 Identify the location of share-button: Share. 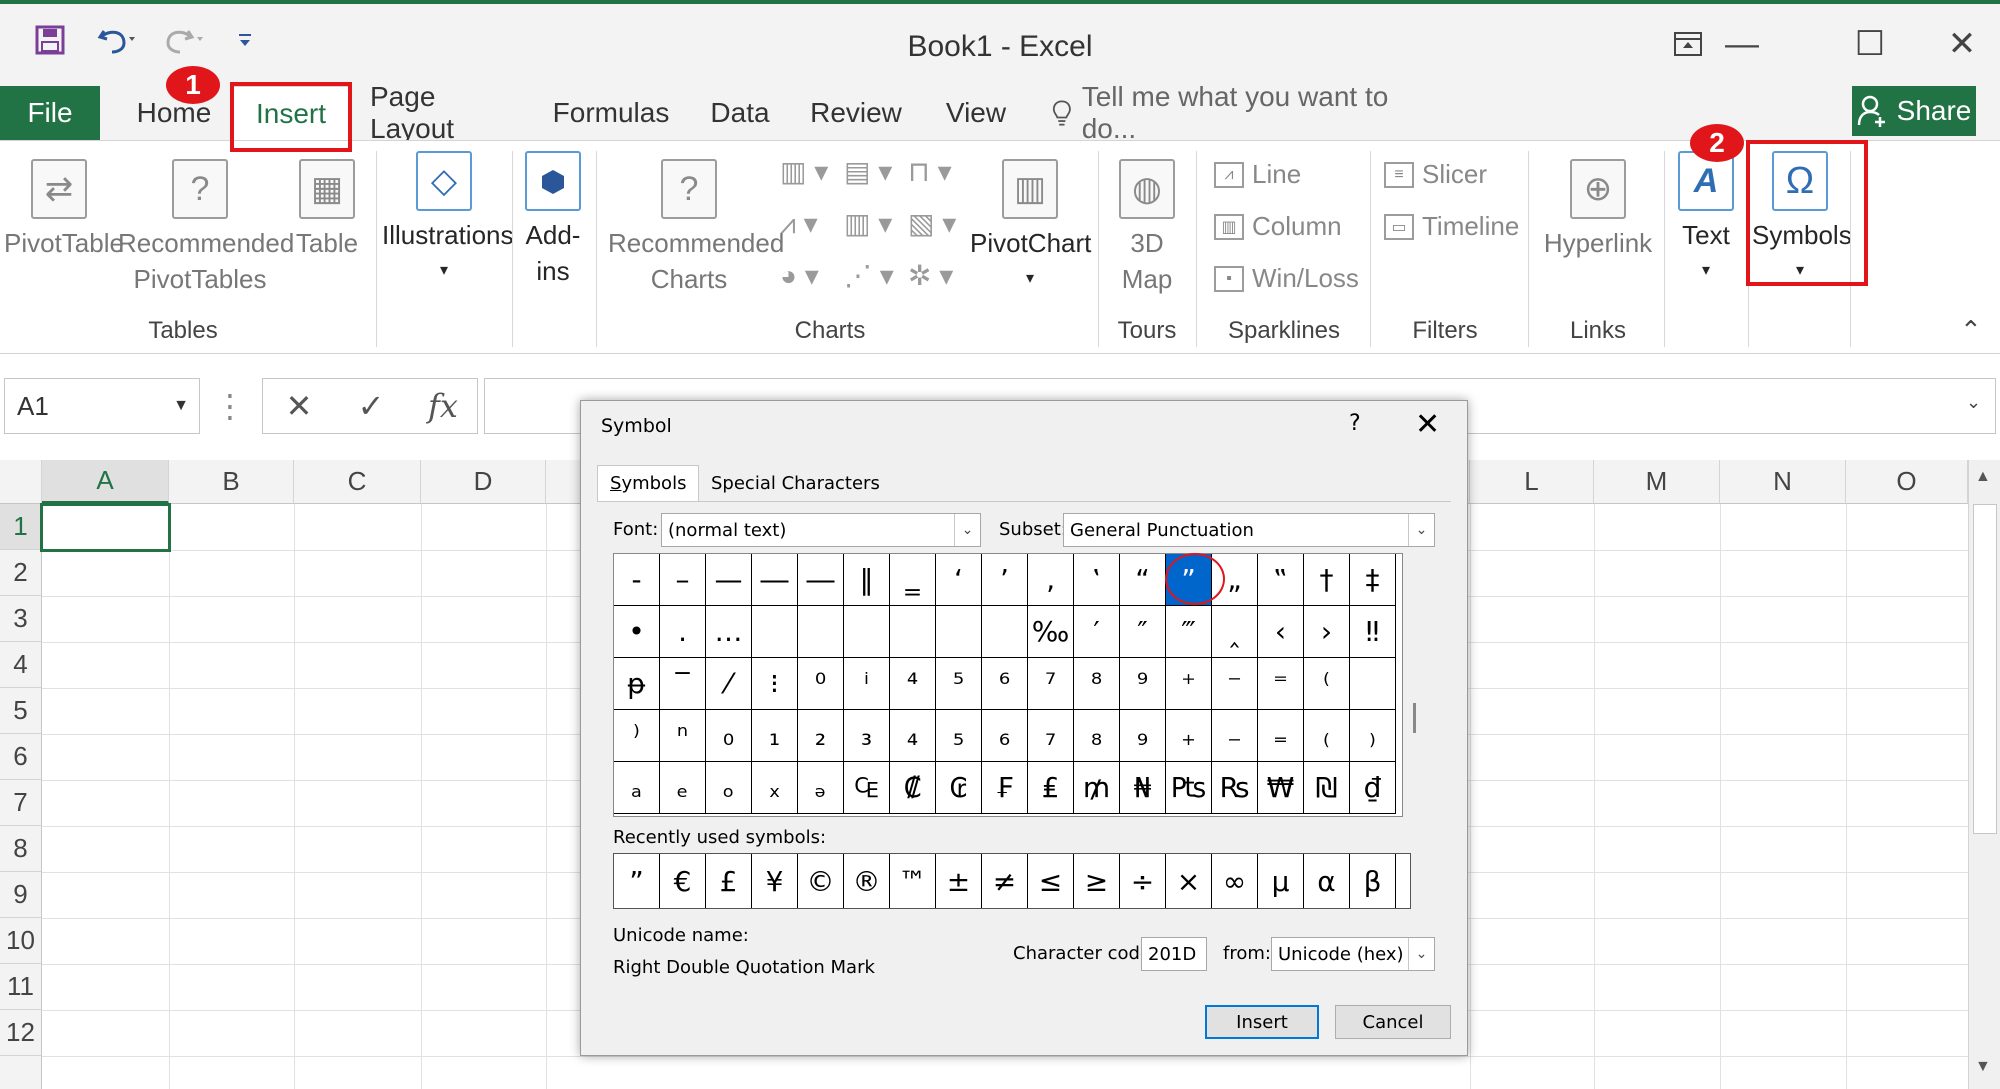
(1914, 111).